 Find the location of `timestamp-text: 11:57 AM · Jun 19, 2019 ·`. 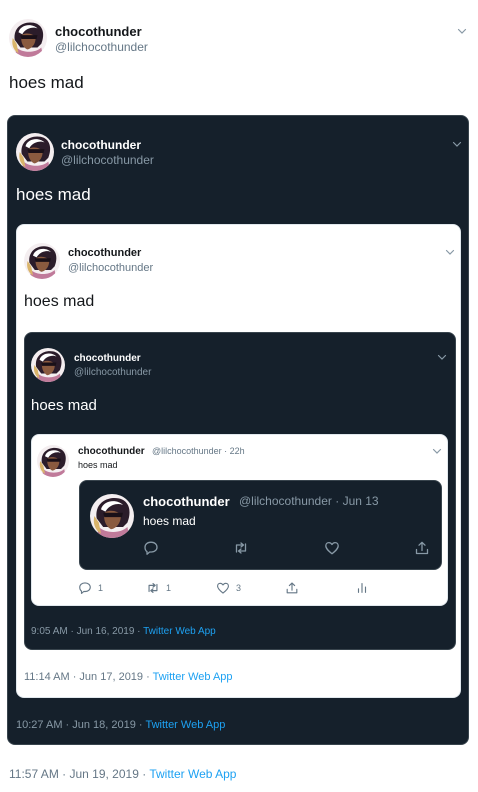

timestamp-text: 11:57 AM · Jun 19, 2019 · is located at coordinates (79, 774).